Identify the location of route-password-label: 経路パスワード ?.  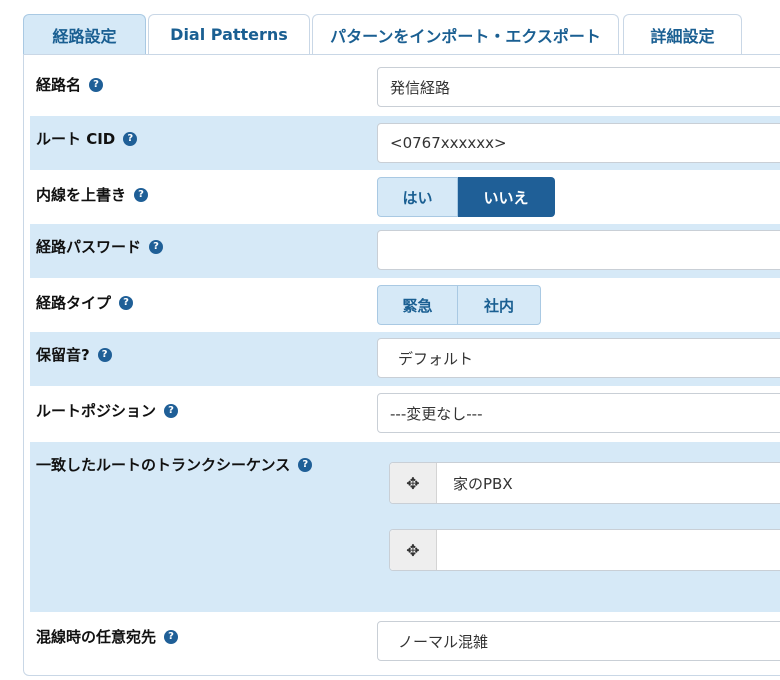
(100, 246).